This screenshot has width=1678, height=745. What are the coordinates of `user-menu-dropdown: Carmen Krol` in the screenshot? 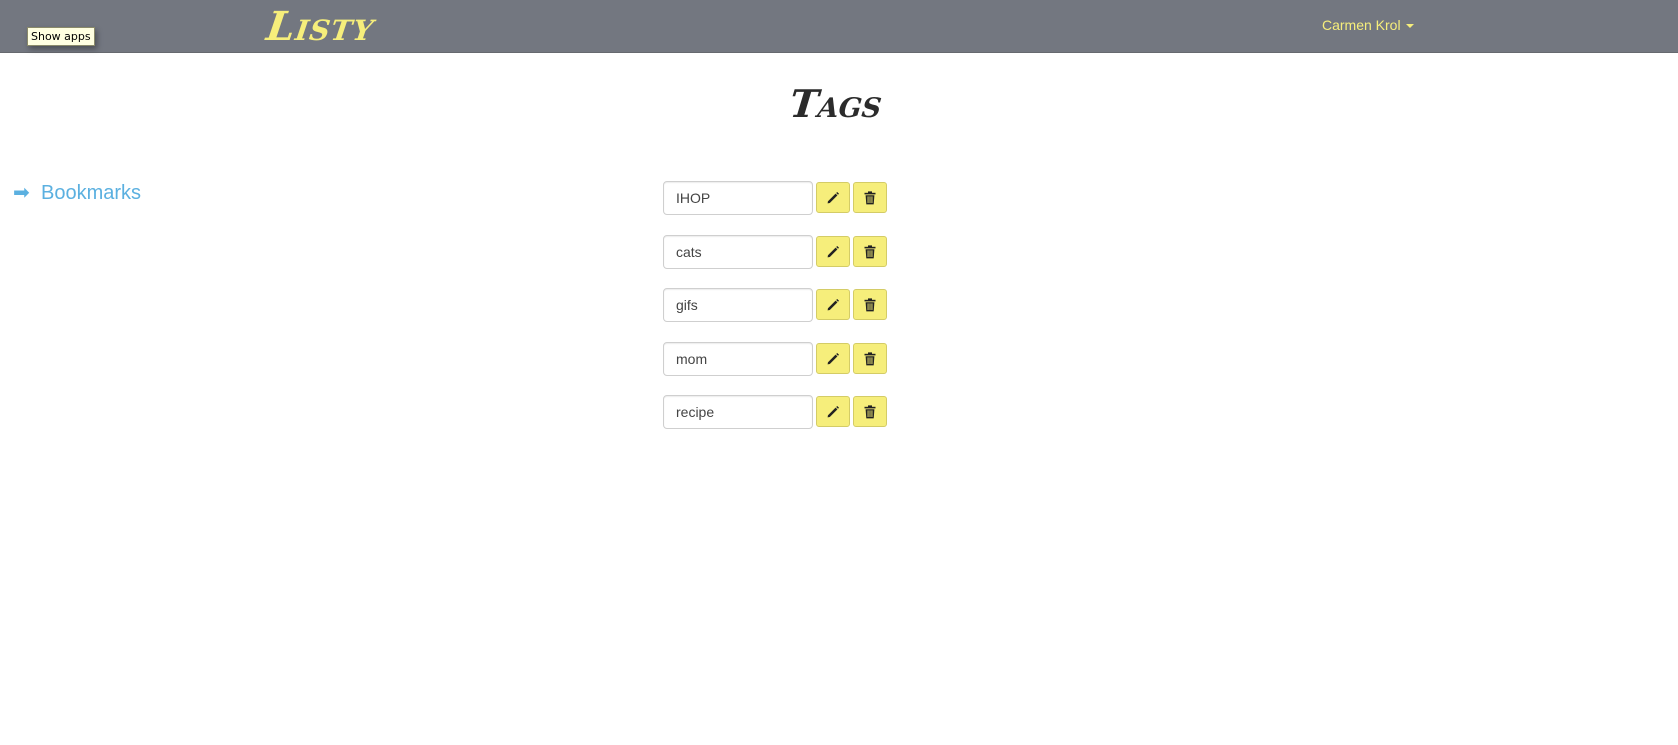 It's located at (1368, 25).